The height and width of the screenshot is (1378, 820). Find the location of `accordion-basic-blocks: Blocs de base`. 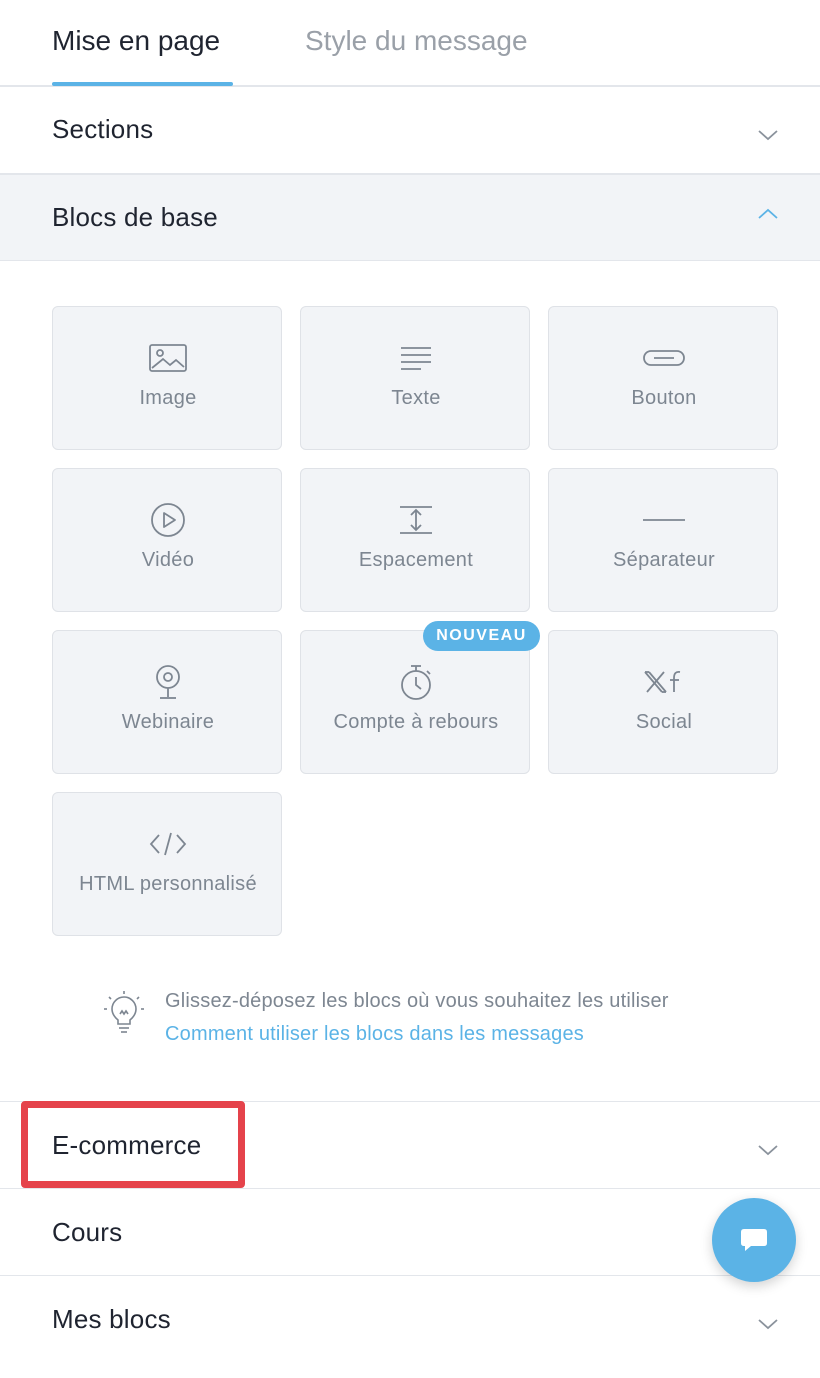

accordion-basic-blocks: Blocs de base is located at coordinates (410, 217).